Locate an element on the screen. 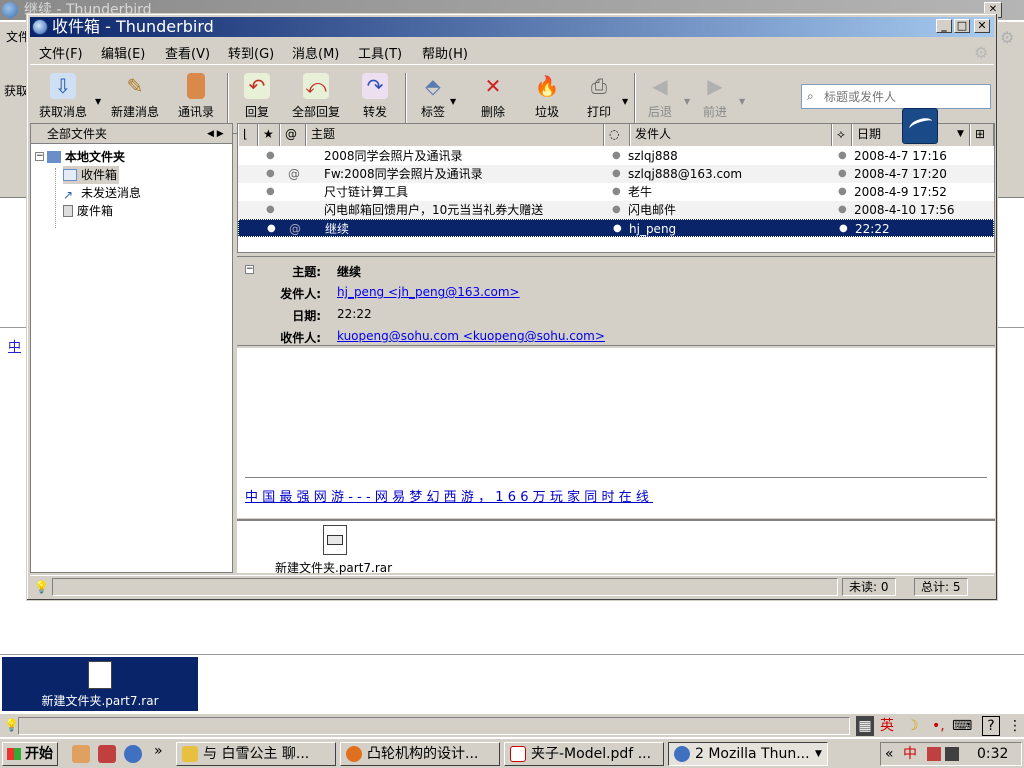  ime-punct-icon: •, is located at coordinates (938, 726).